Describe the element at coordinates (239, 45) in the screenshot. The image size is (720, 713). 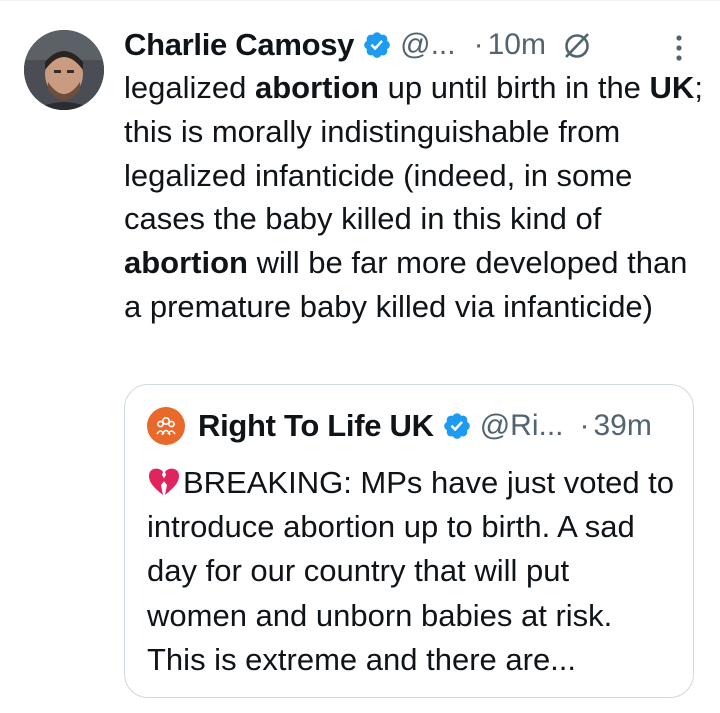
I see `author-name: Charlie Camosy` at that location.